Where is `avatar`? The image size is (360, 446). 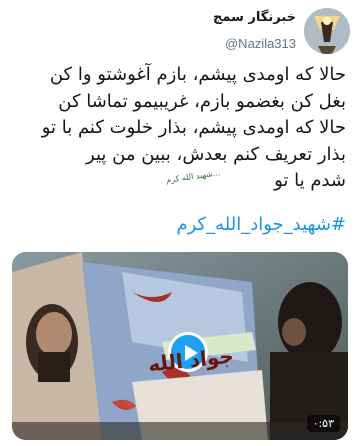 avatar is located at coordinates (327, 31).